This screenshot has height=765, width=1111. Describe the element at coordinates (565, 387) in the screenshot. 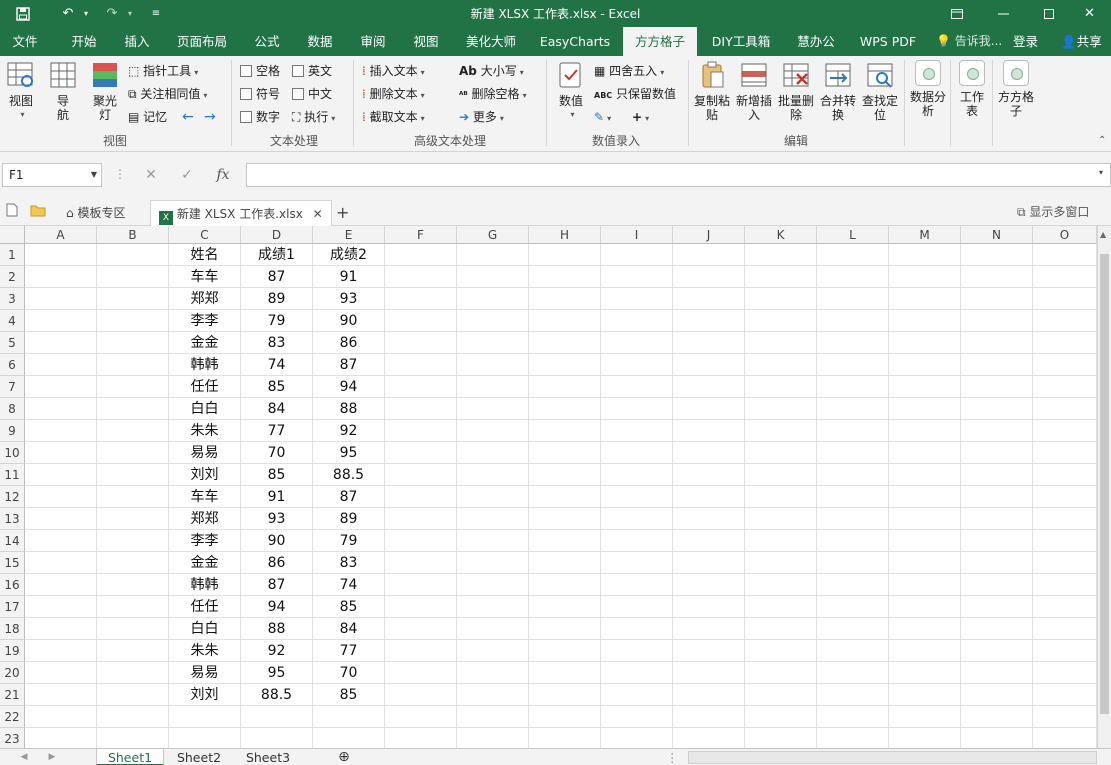

I see `cell-h7` at that location.